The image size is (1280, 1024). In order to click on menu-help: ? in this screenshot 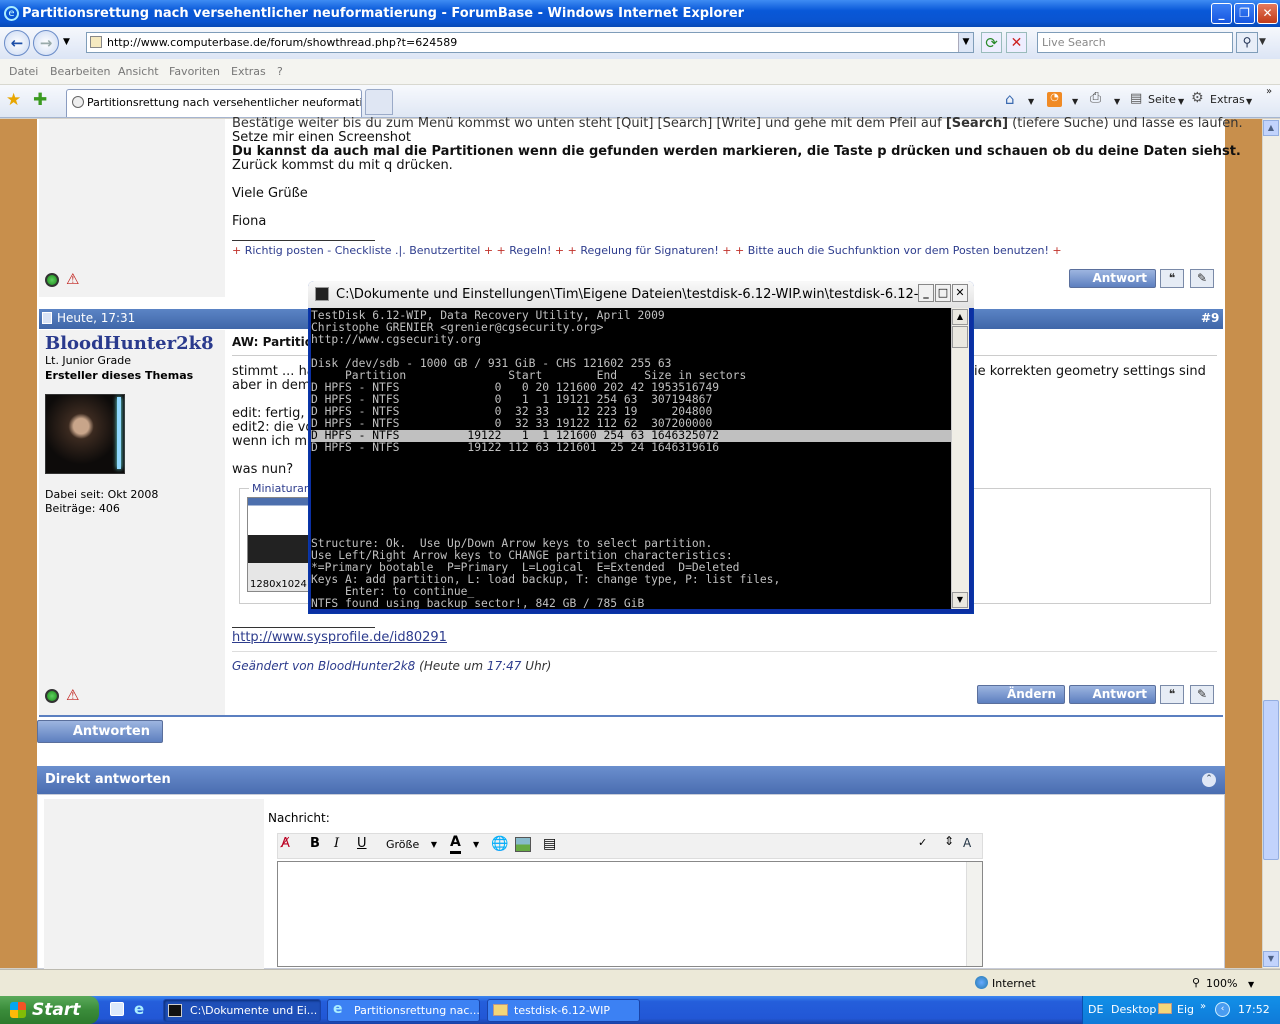, I will do `click(280, 71)`.